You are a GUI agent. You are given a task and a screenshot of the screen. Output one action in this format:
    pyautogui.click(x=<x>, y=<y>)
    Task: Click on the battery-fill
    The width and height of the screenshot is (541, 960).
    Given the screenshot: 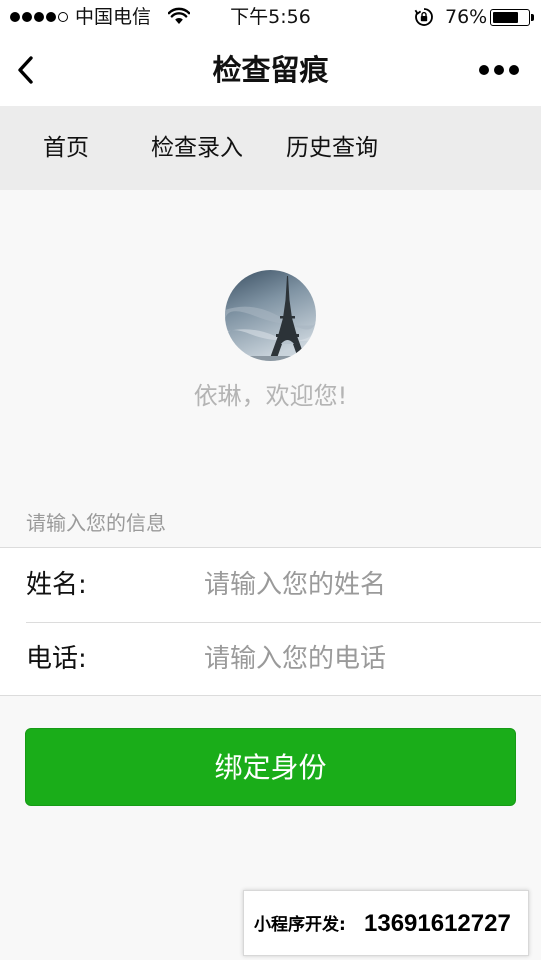 What is the action you would take?
    pyautogui.click(x=505, y=17)
    